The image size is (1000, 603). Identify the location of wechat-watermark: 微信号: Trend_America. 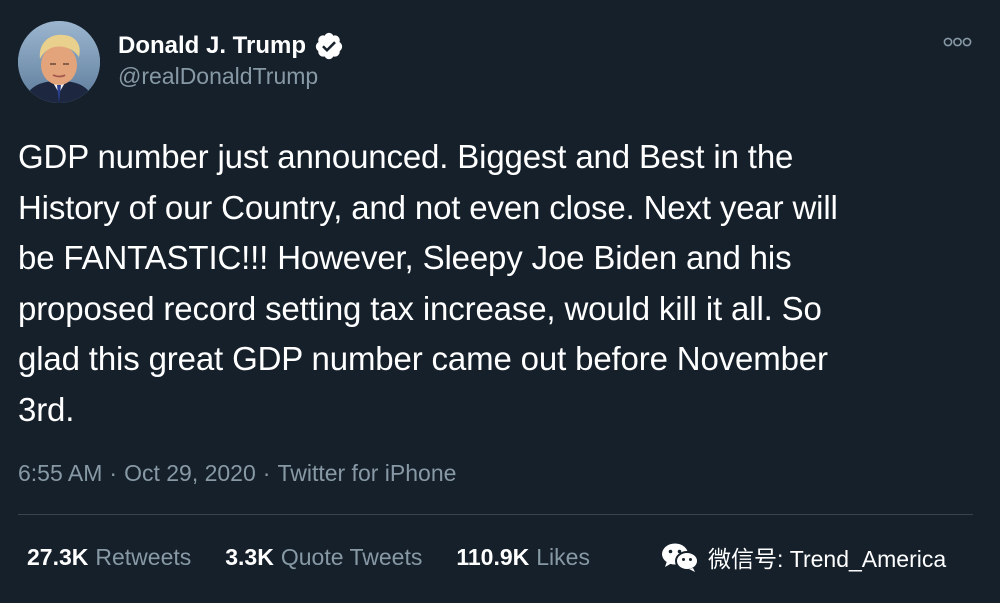
(803, 557).